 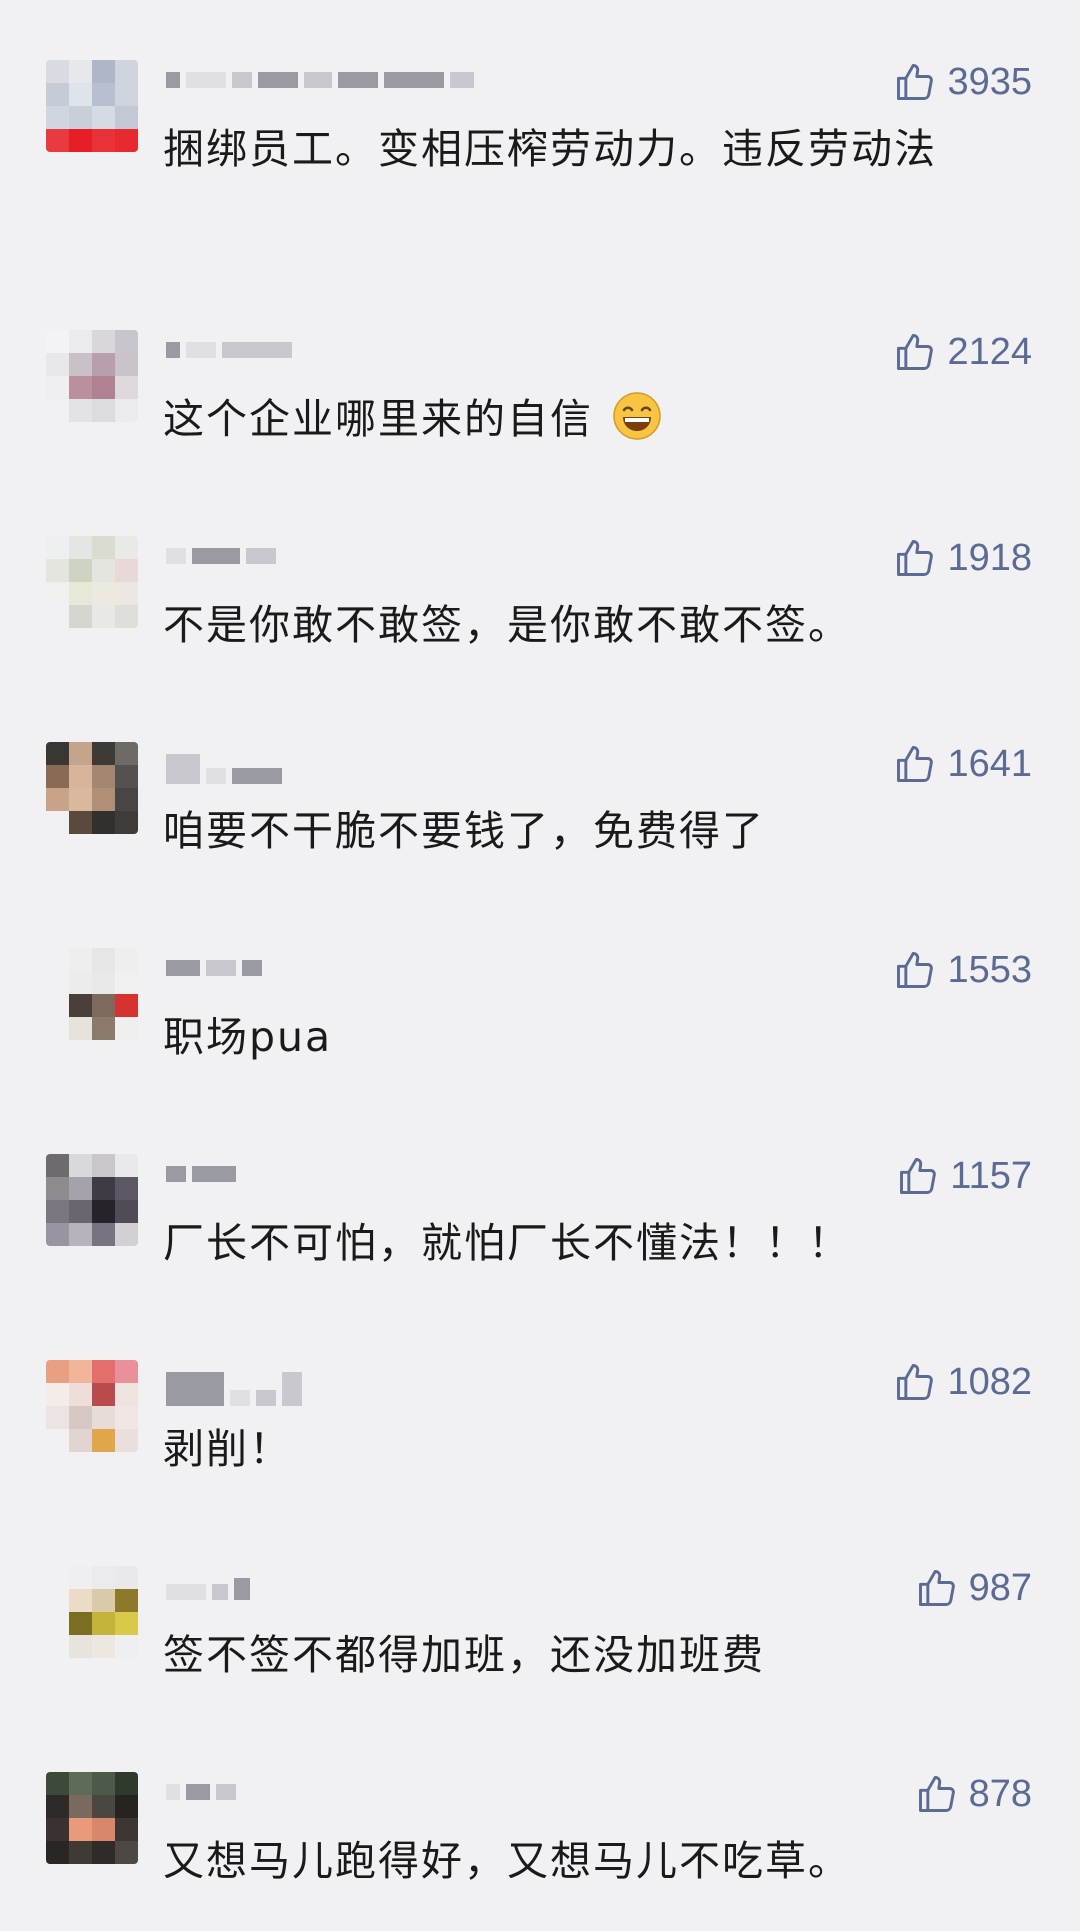 I want to click on comment-text: 这个企业哪里来的自信, so click(x=583, y=419).